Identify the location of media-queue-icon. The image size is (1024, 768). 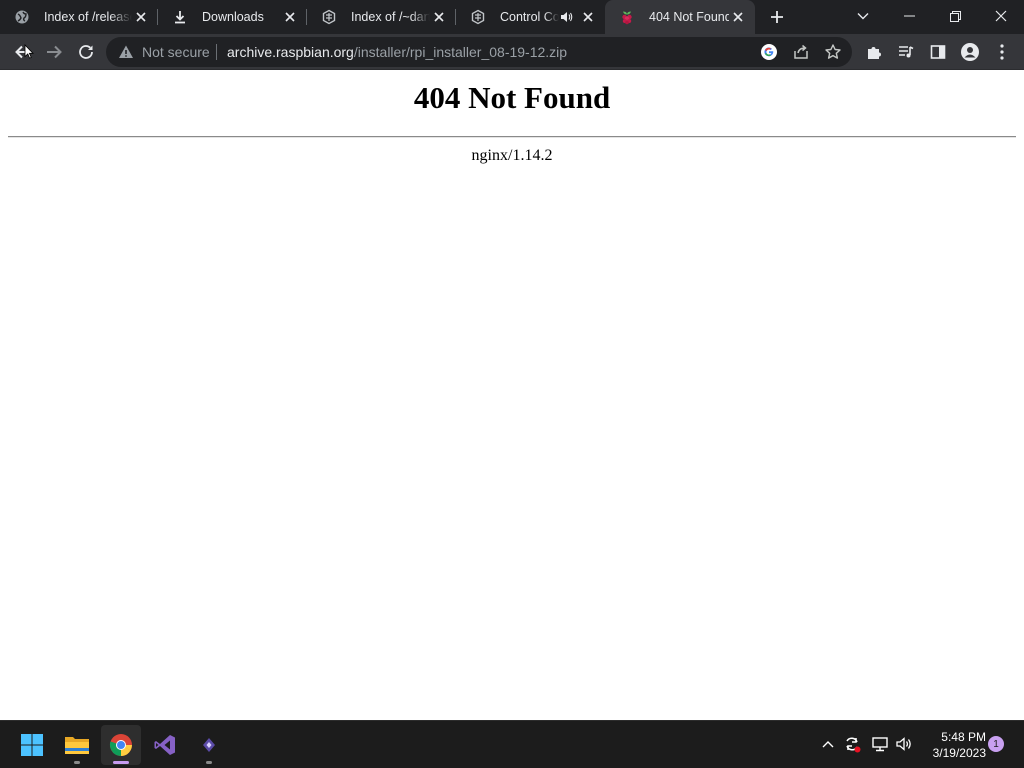
(906, 52).